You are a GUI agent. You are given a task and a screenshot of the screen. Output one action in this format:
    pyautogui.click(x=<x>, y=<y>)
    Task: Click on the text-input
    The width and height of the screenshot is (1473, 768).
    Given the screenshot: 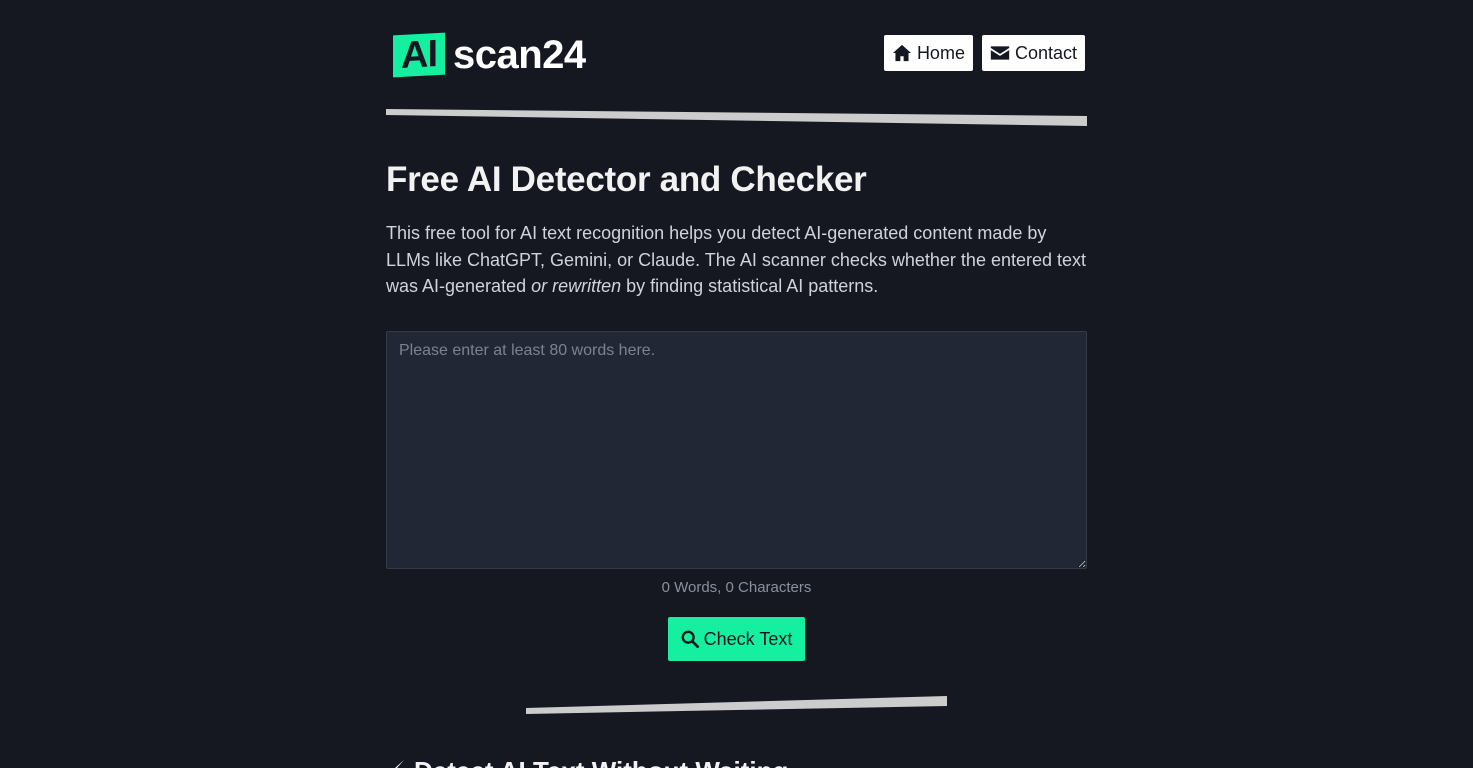 What is the action you would take?
    pyautogui.click(x=736, y=450)
    